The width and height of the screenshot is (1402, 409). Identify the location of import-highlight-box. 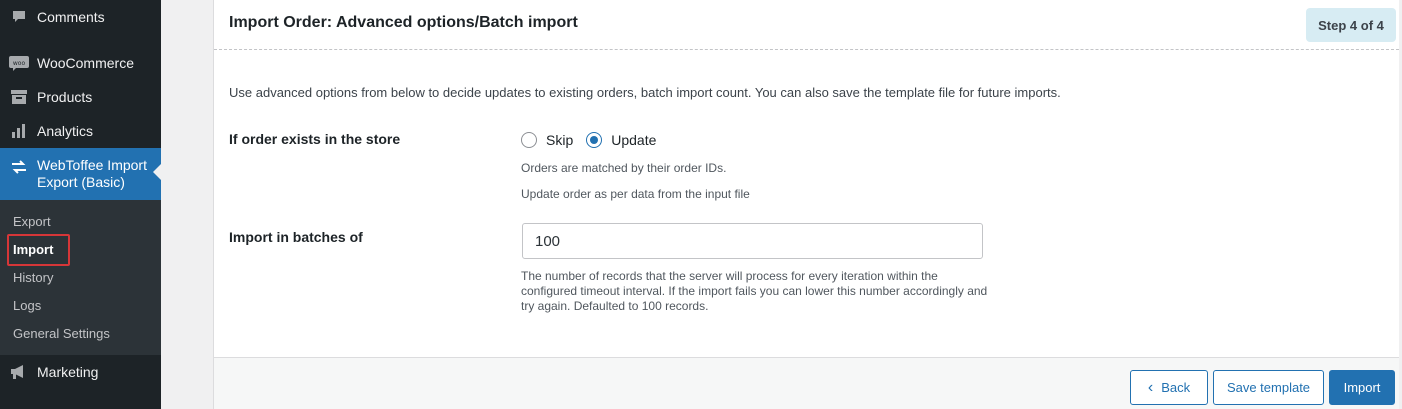
(38, 250).